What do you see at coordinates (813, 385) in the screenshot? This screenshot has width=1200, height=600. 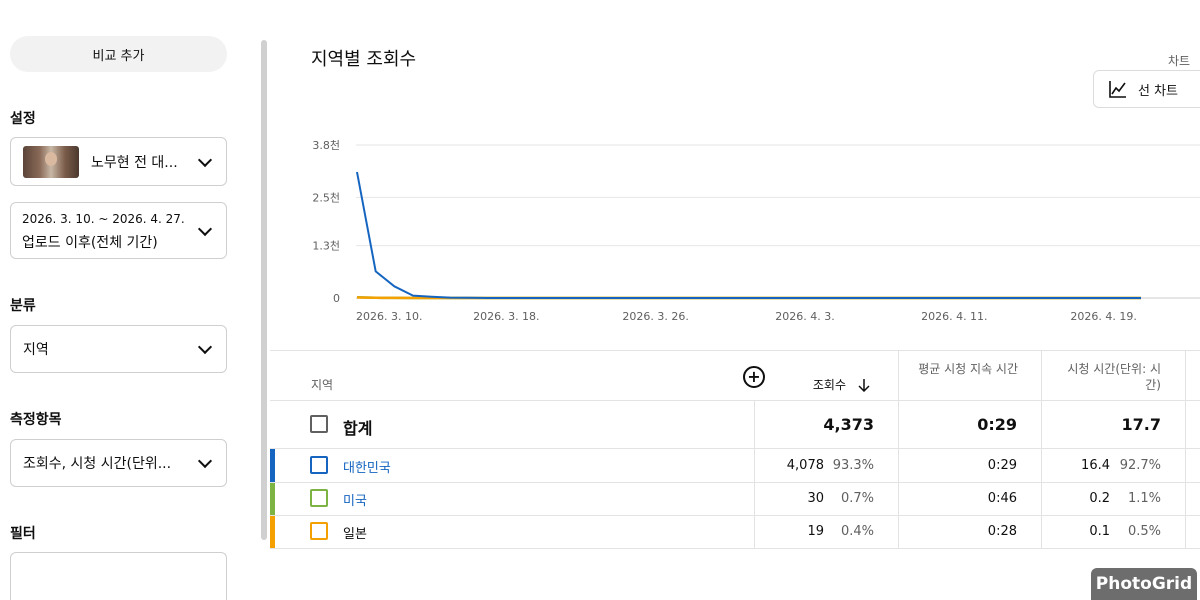 I see `column-header-views: 조회수` at bounding box center [813, 385].